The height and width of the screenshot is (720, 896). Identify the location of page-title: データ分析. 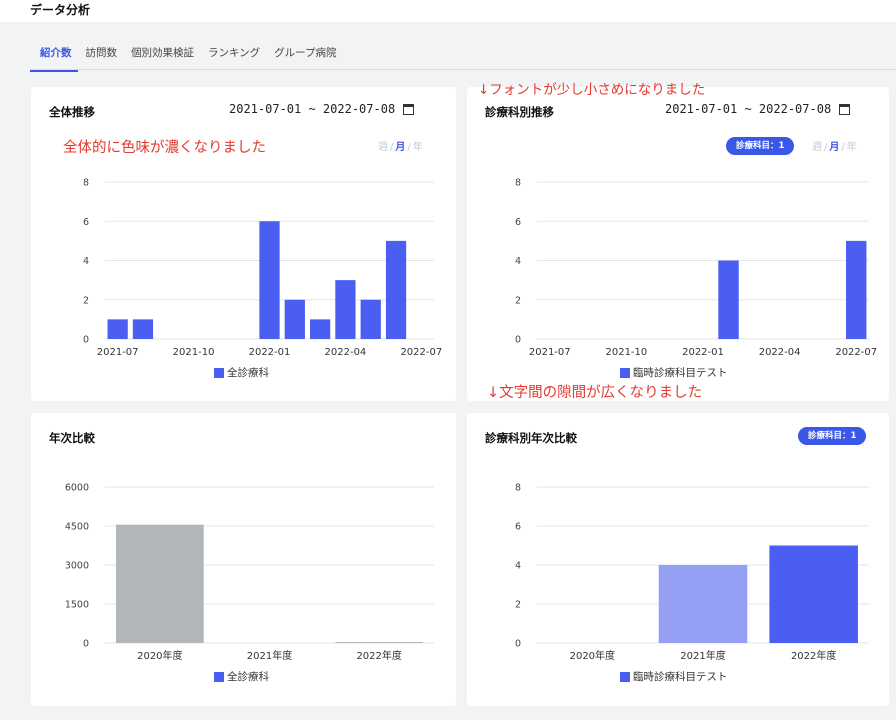
(60, 10).